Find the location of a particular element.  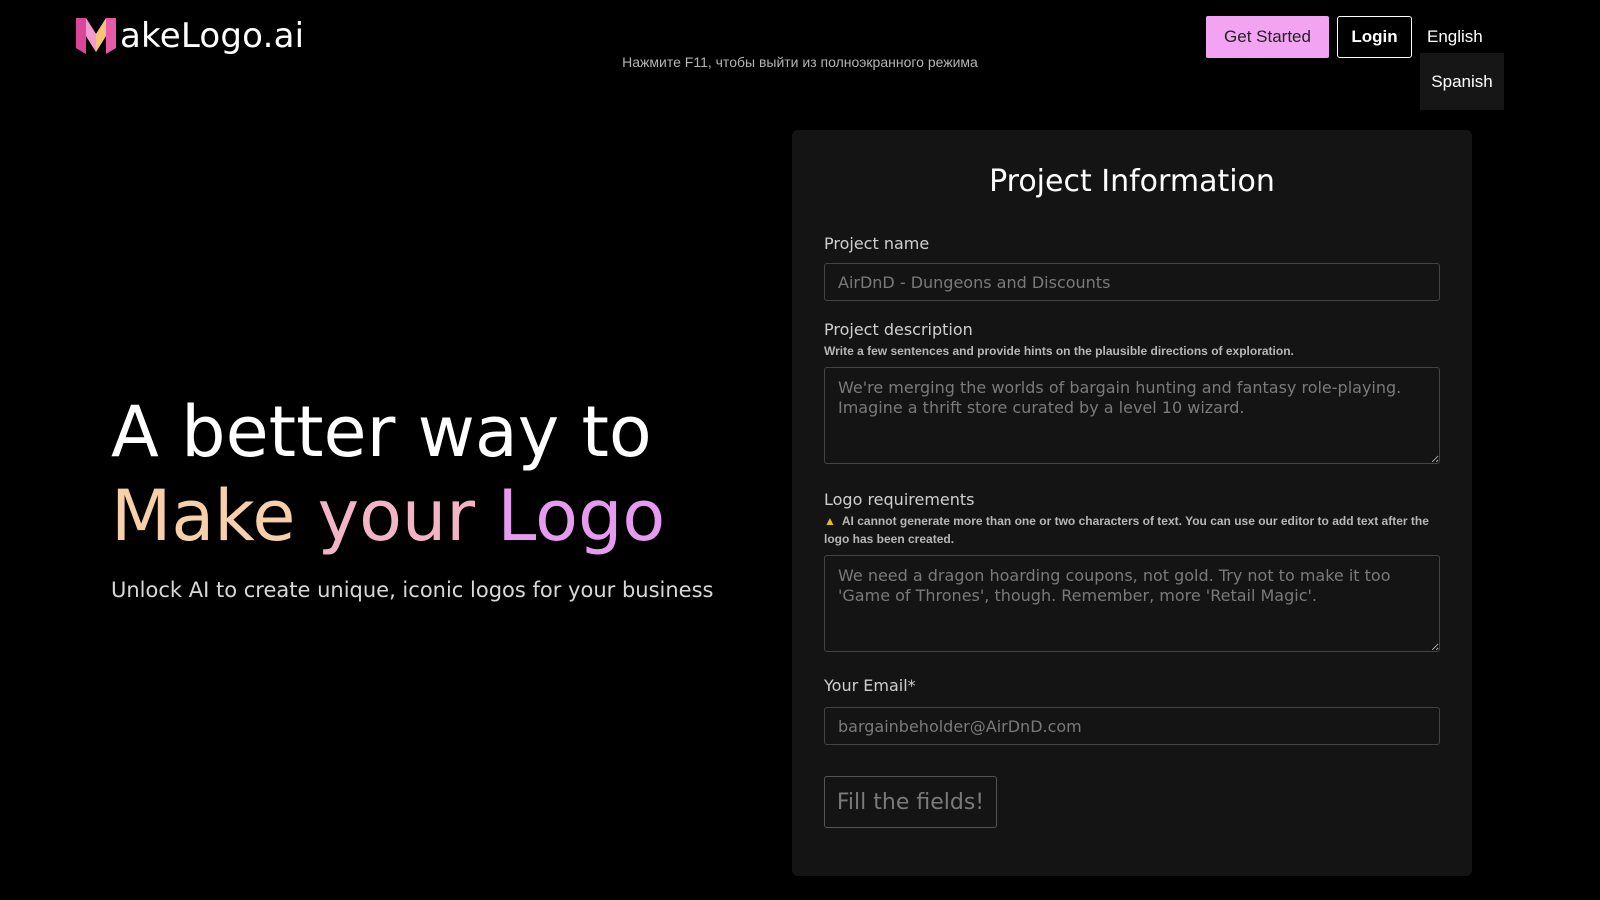

submit-button: Fill the fields! is located at coordinates (910, 802).